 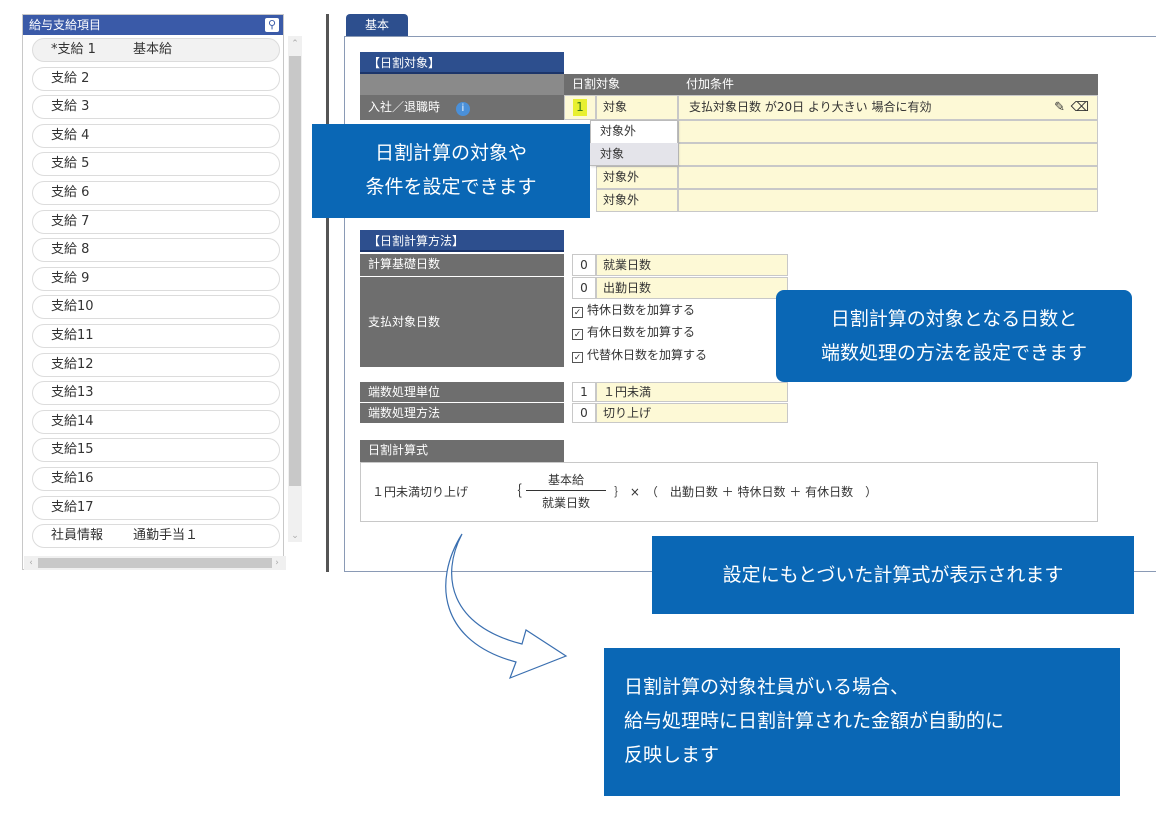 I want to click on add-substitute-leave-label: 代替休日数を加算する, so click(x=647, y=355).